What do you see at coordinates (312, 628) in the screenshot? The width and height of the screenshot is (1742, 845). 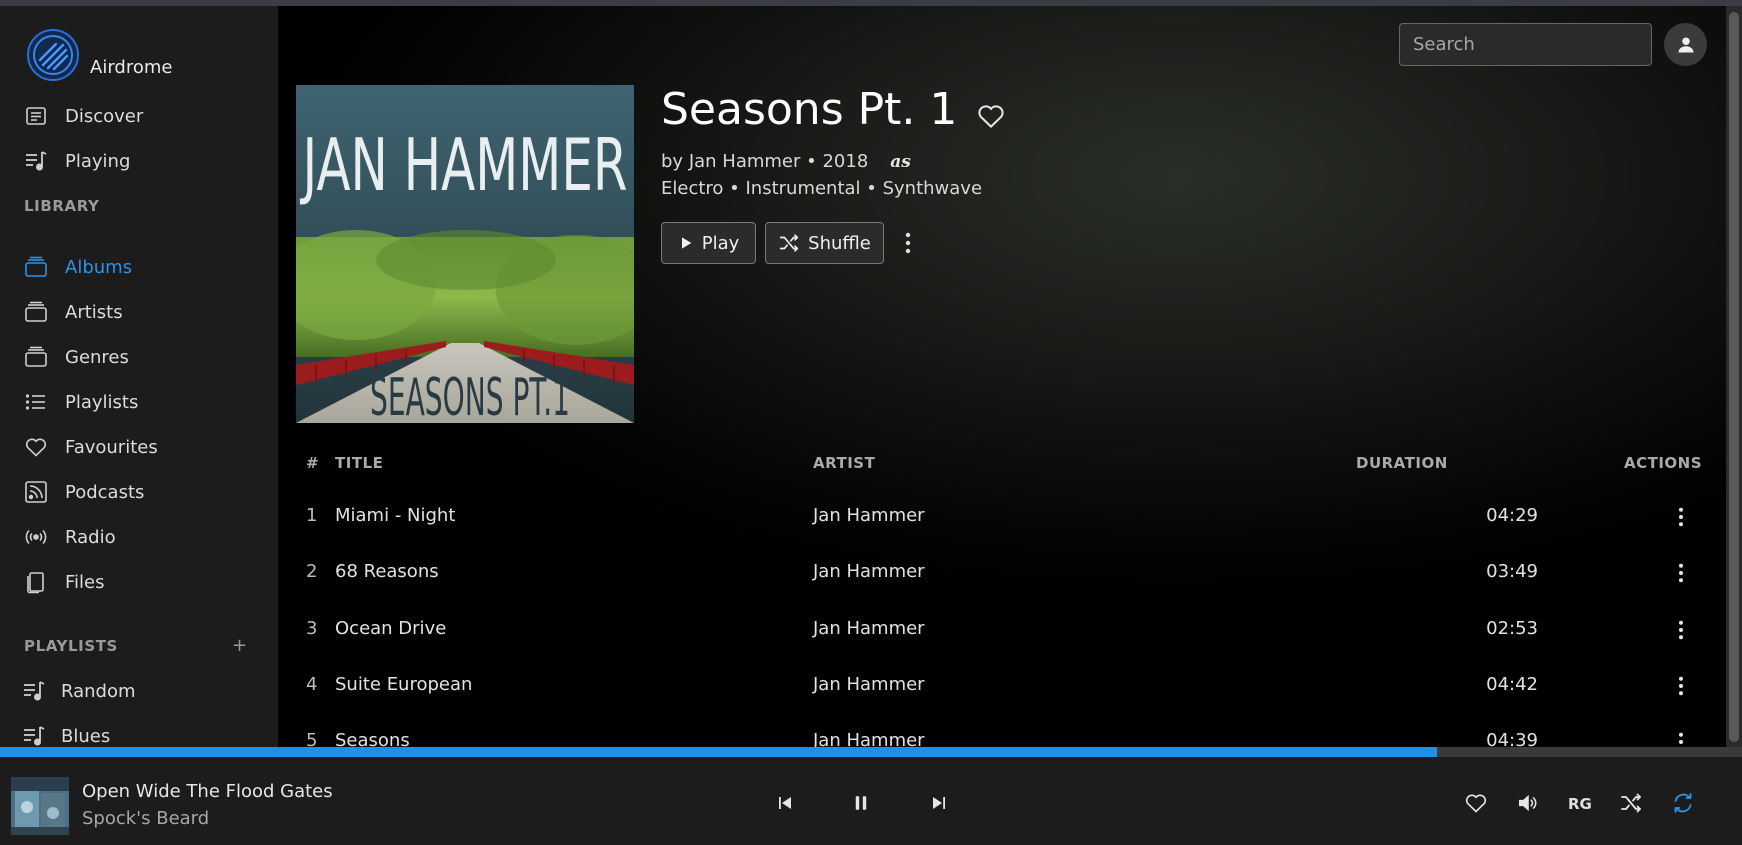 I see `track-number: 3` at bounding box center [312, 628].